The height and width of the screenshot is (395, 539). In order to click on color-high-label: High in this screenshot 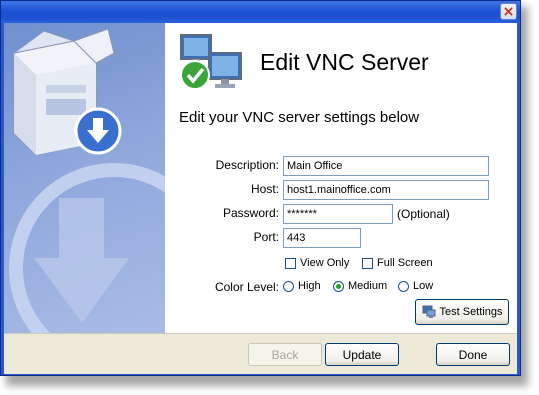, I will do `click(309, 286)`.